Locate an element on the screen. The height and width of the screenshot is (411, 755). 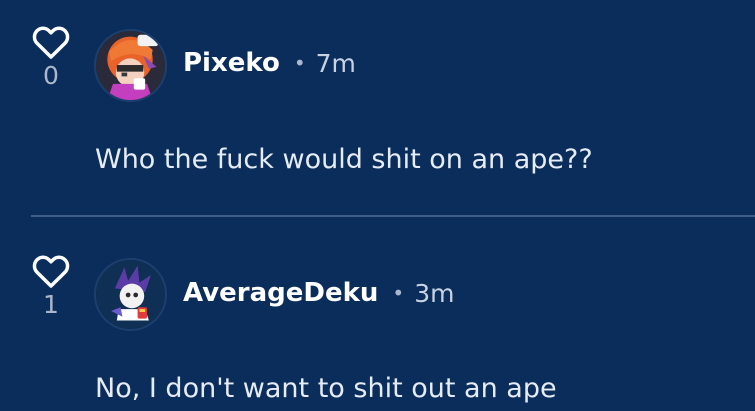
comment-text: No, I don't want to shit out an ape is located at coordinates (326, 388).